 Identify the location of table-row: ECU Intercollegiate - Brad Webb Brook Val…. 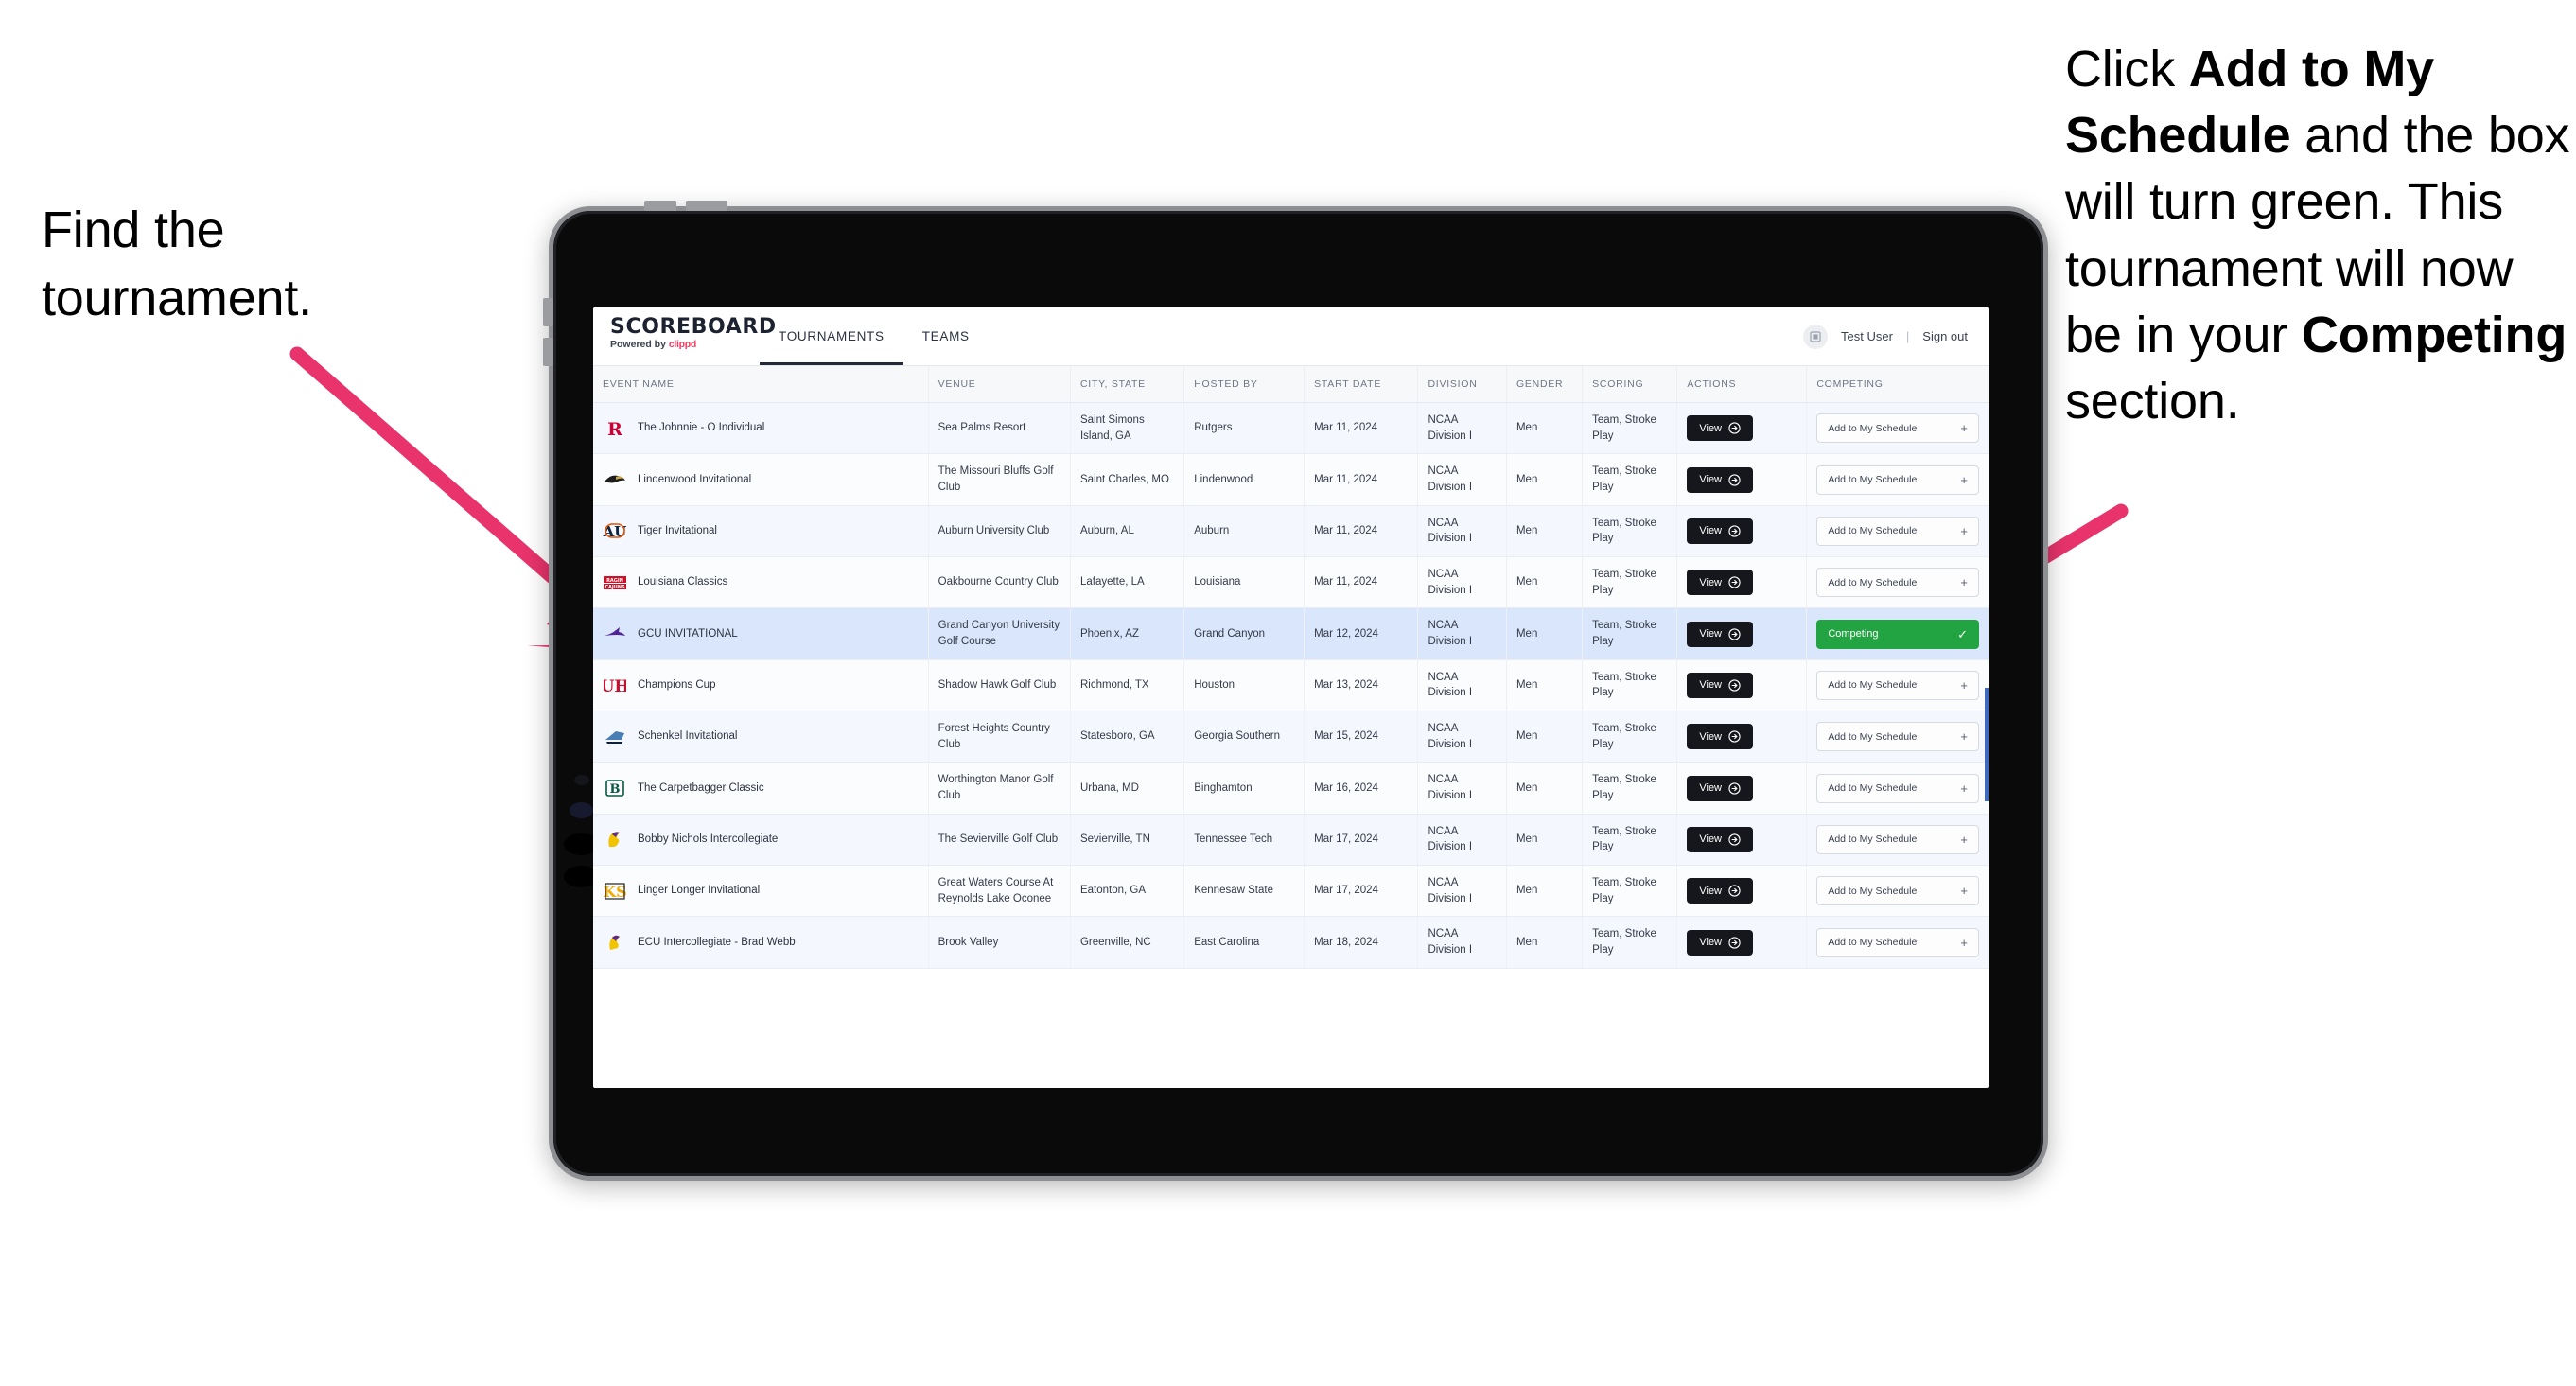
(1291, 942).